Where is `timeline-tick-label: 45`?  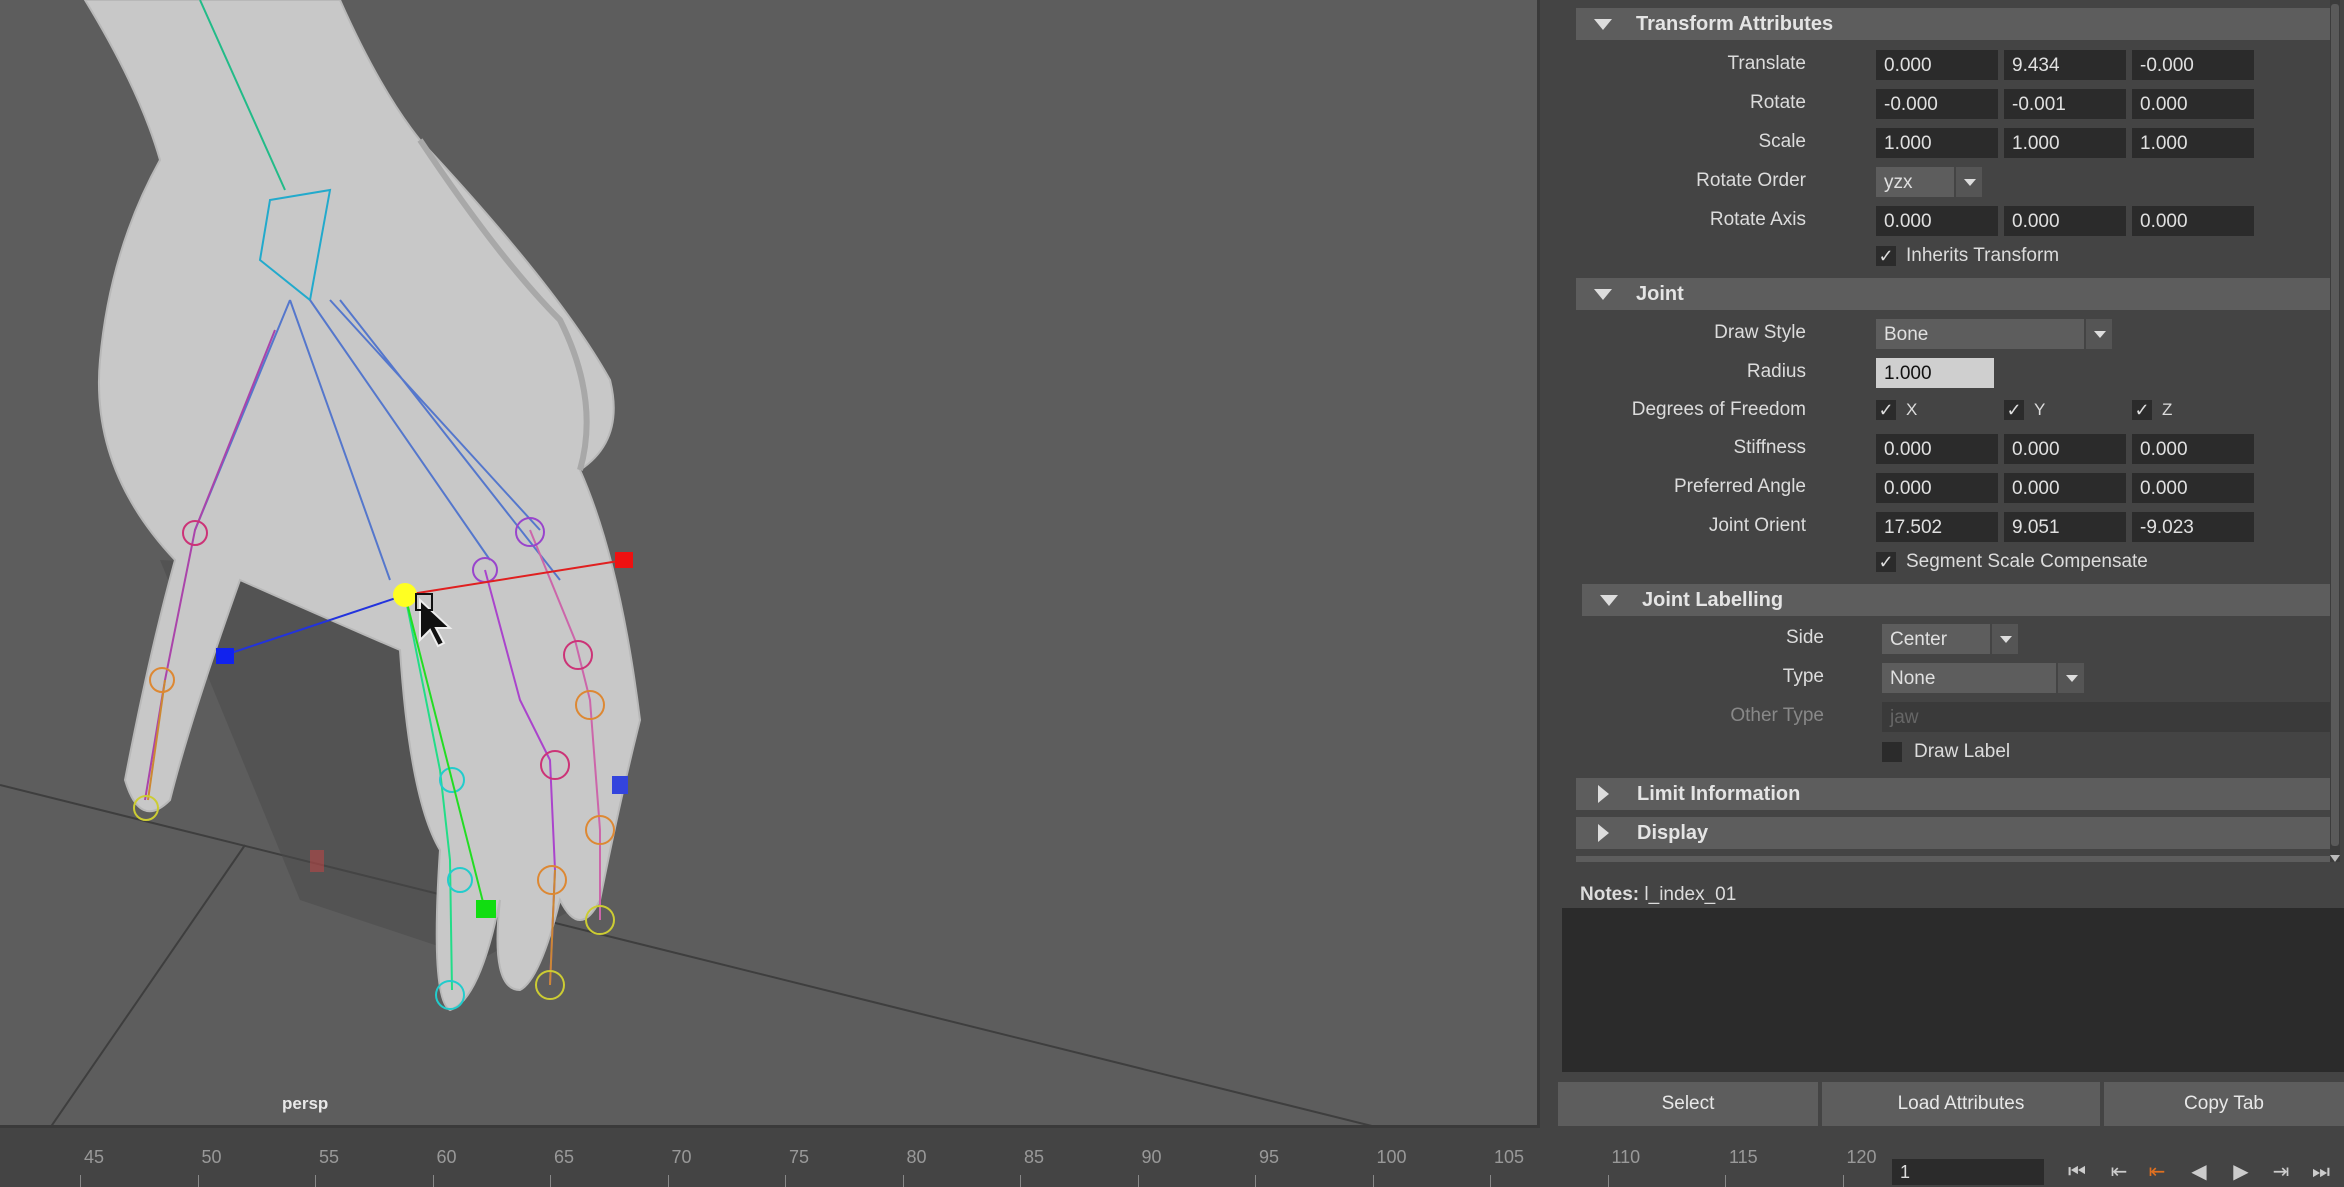 timeline-tick-label: 45 is located at coordinates (94, 1157).